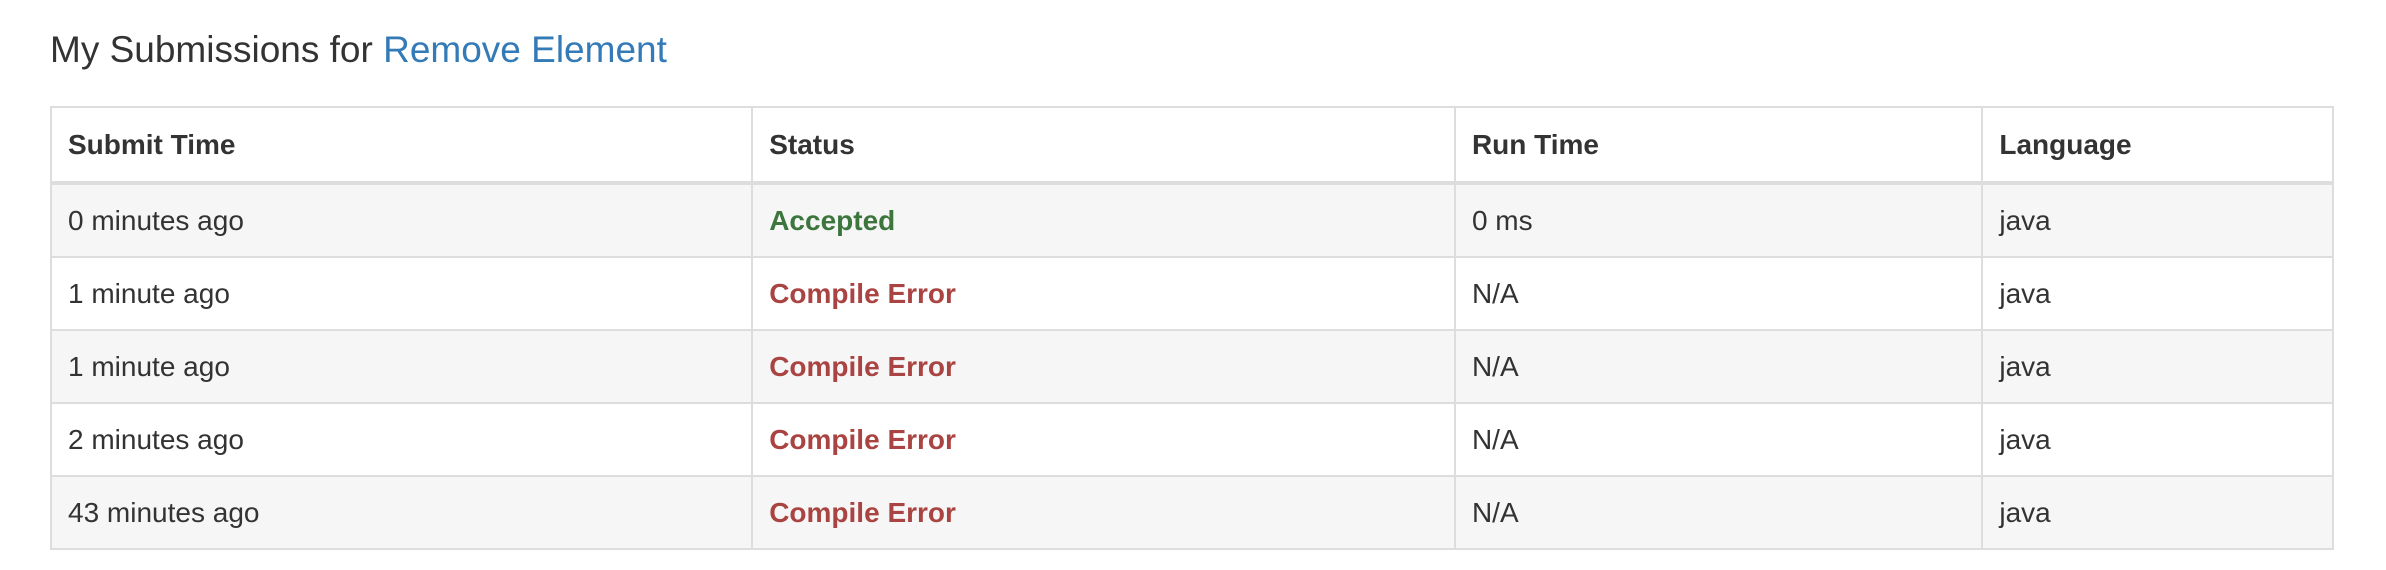 This screenshot has width=2386, height=570. I want to click on page-title: My Submissions for Remove Element, so click(358, 50).